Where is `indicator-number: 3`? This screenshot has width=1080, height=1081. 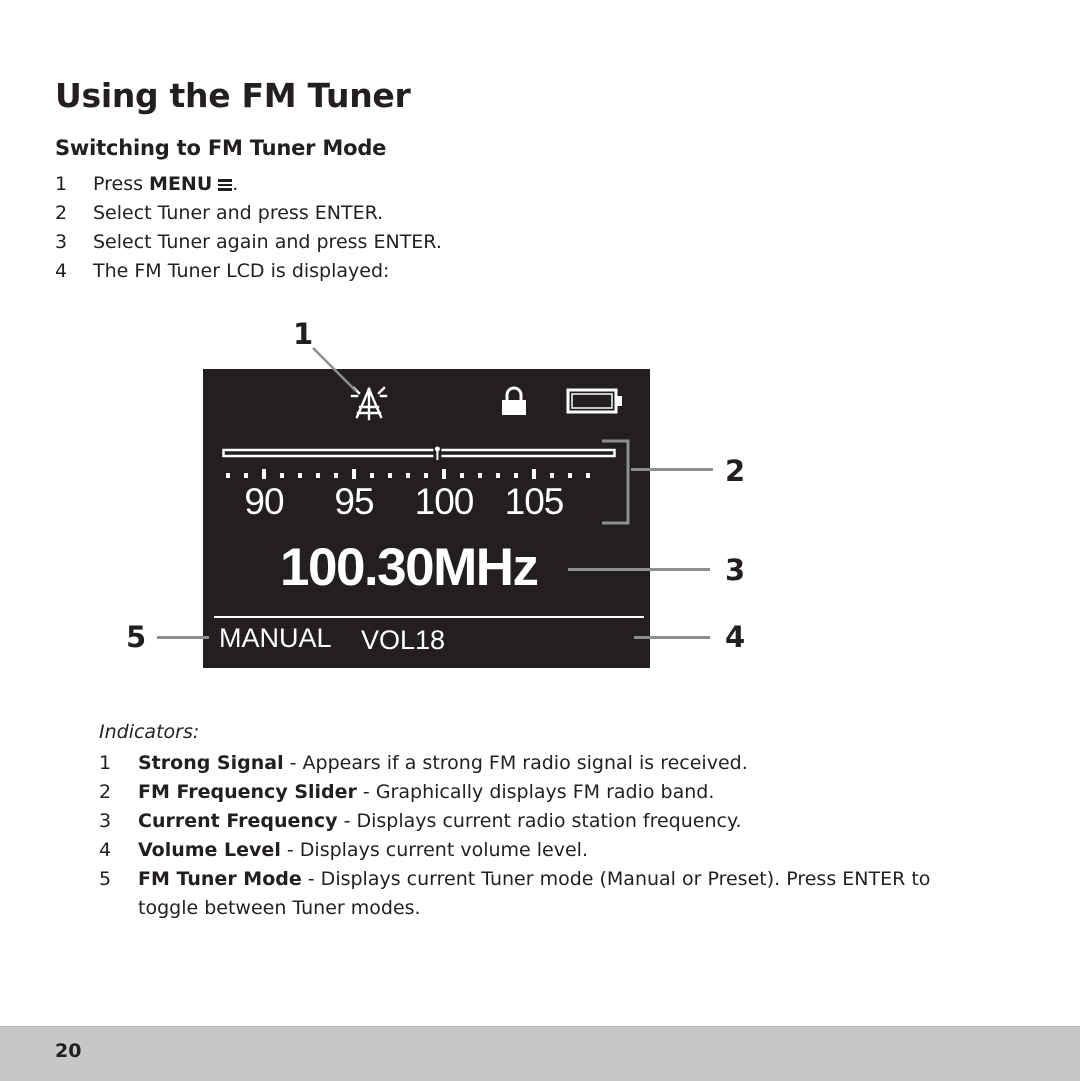
indicator-number: 3 is located at coordinates (105, 821).